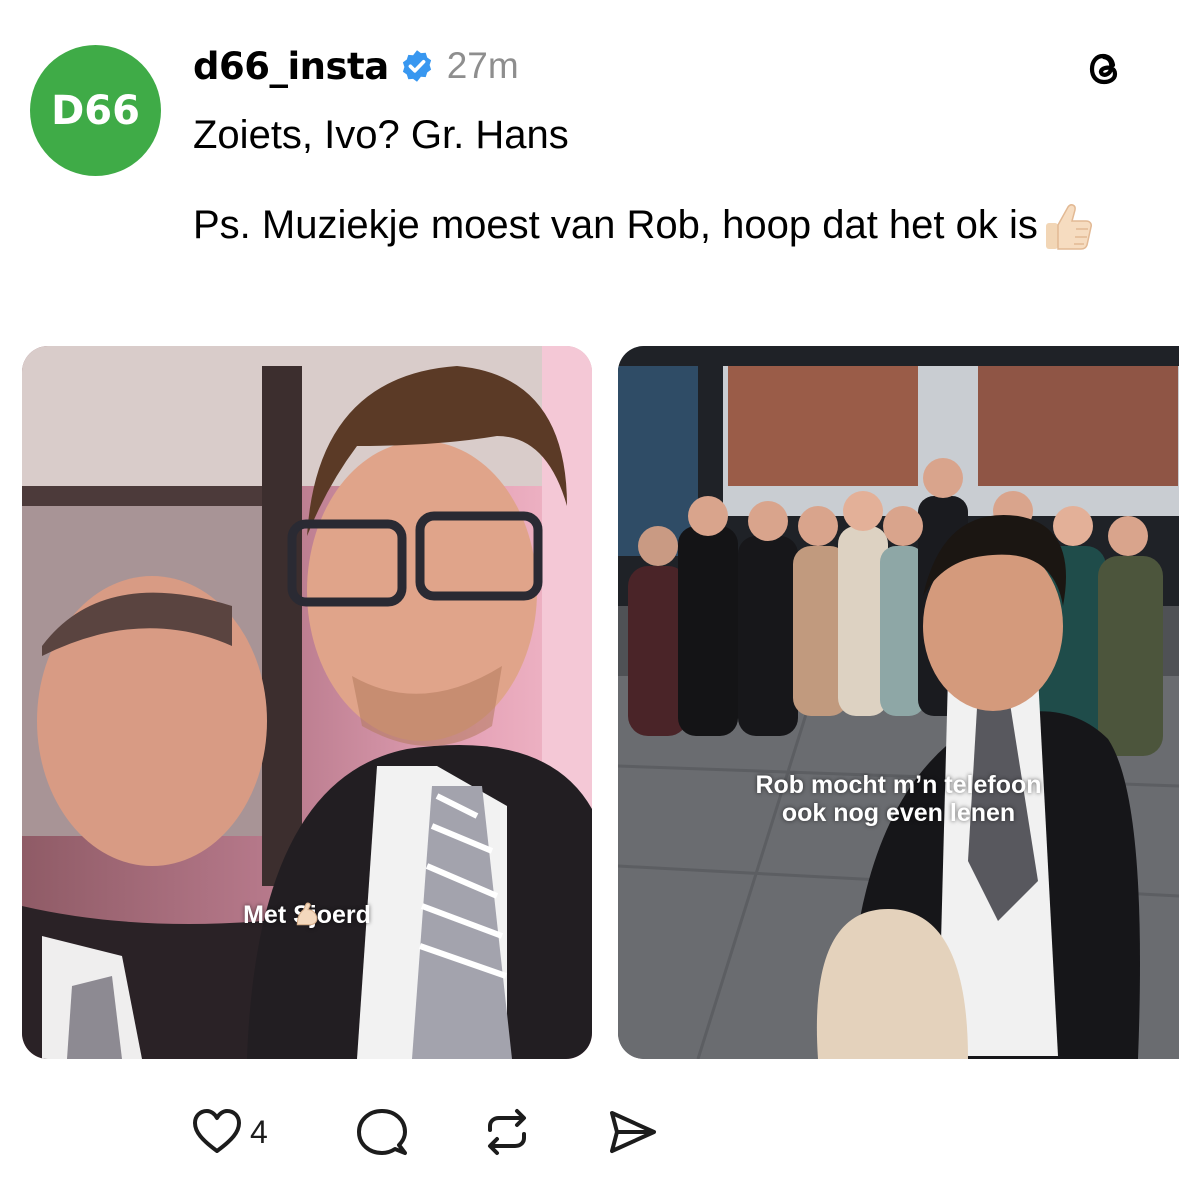  I want to click on avatar: D66, so click(95, 110).